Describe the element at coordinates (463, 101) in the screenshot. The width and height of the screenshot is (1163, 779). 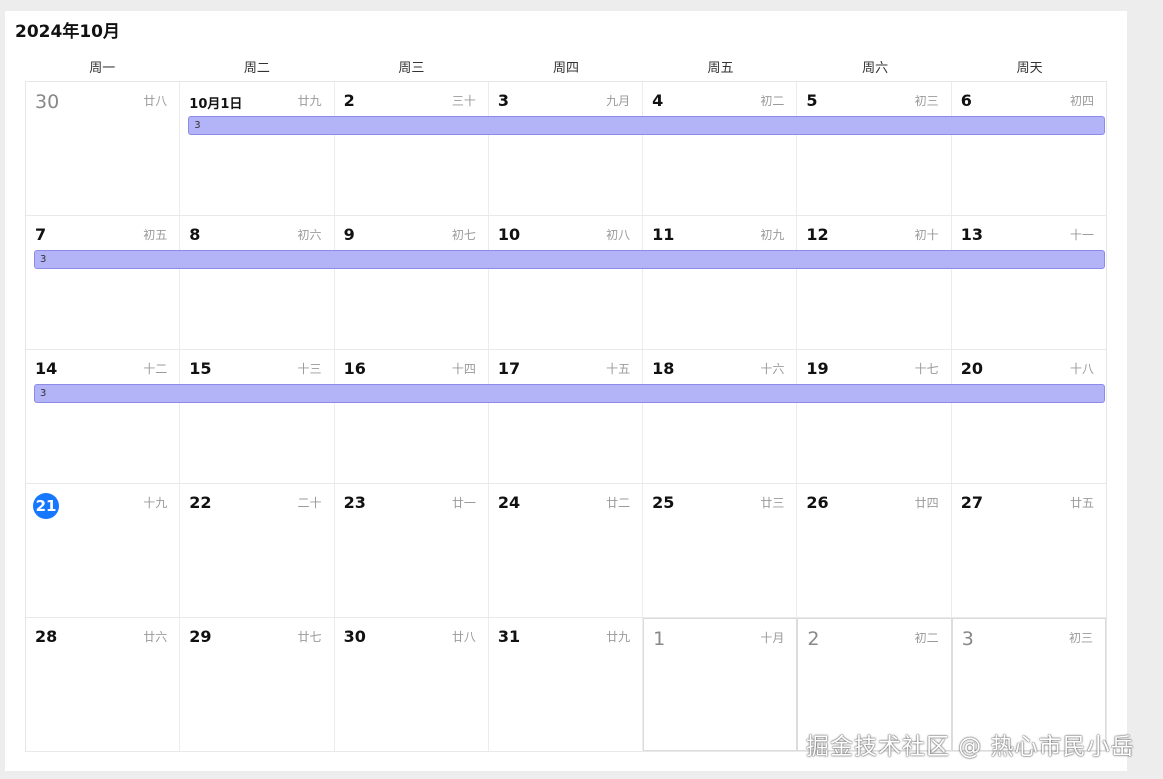
I see `lunar-date: 三十` at that location.